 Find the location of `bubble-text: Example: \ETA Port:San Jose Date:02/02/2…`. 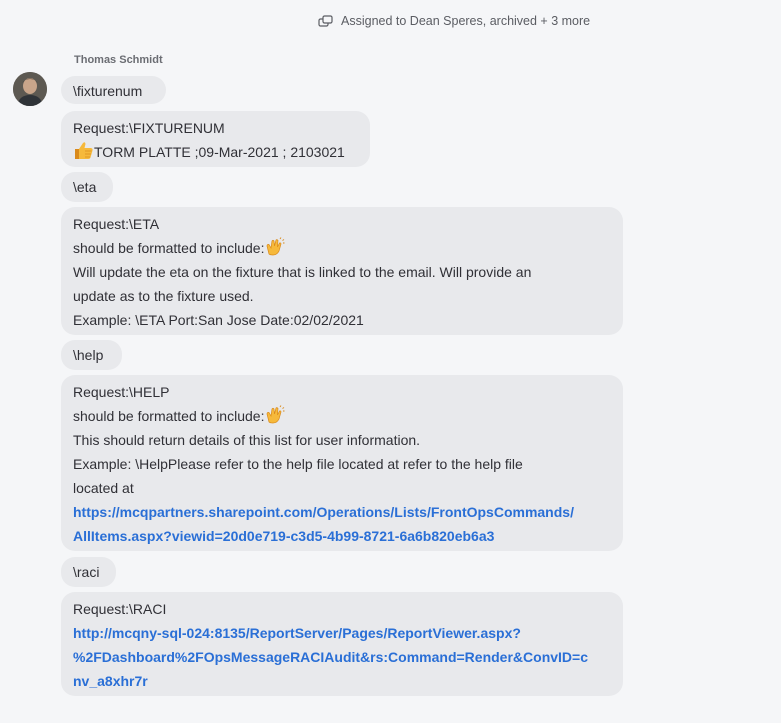

bubble-text: Example: \ETA Port:San Jose Date:02/02/2… is located at coordinates (218, 320).